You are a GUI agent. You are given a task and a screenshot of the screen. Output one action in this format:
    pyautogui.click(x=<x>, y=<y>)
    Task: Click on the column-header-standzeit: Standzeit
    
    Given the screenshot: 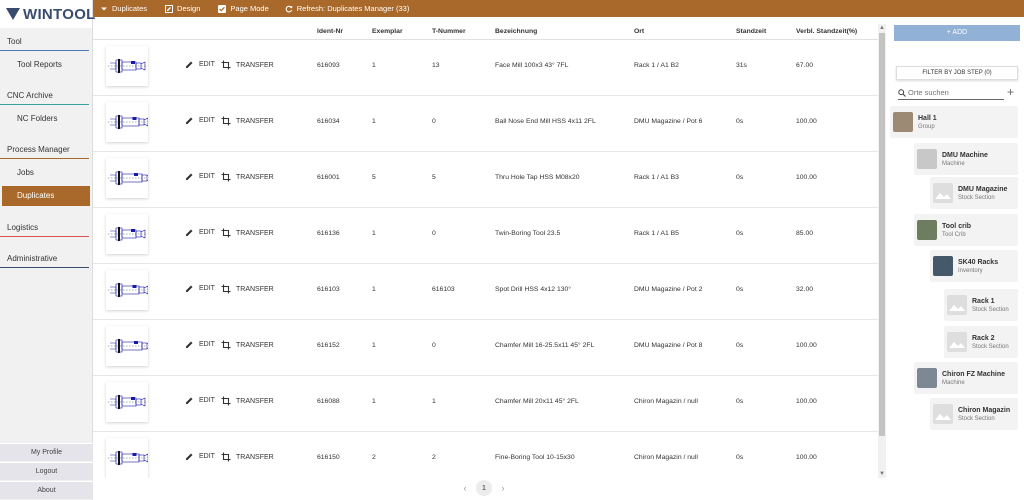 What is the action you would take?
    pyautogui.click(x=751, y=31)
    